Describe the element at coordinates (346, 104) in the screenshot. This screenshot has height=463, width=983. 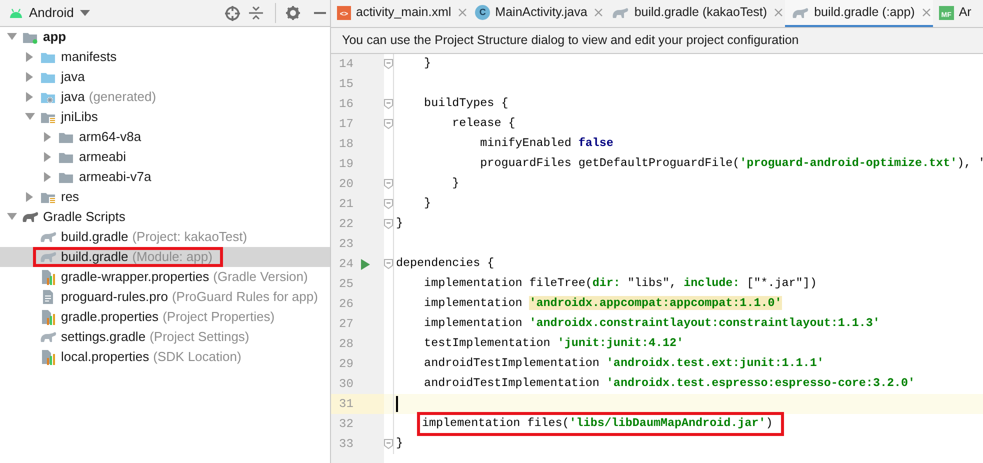
I see `line-number: 16` at that location.